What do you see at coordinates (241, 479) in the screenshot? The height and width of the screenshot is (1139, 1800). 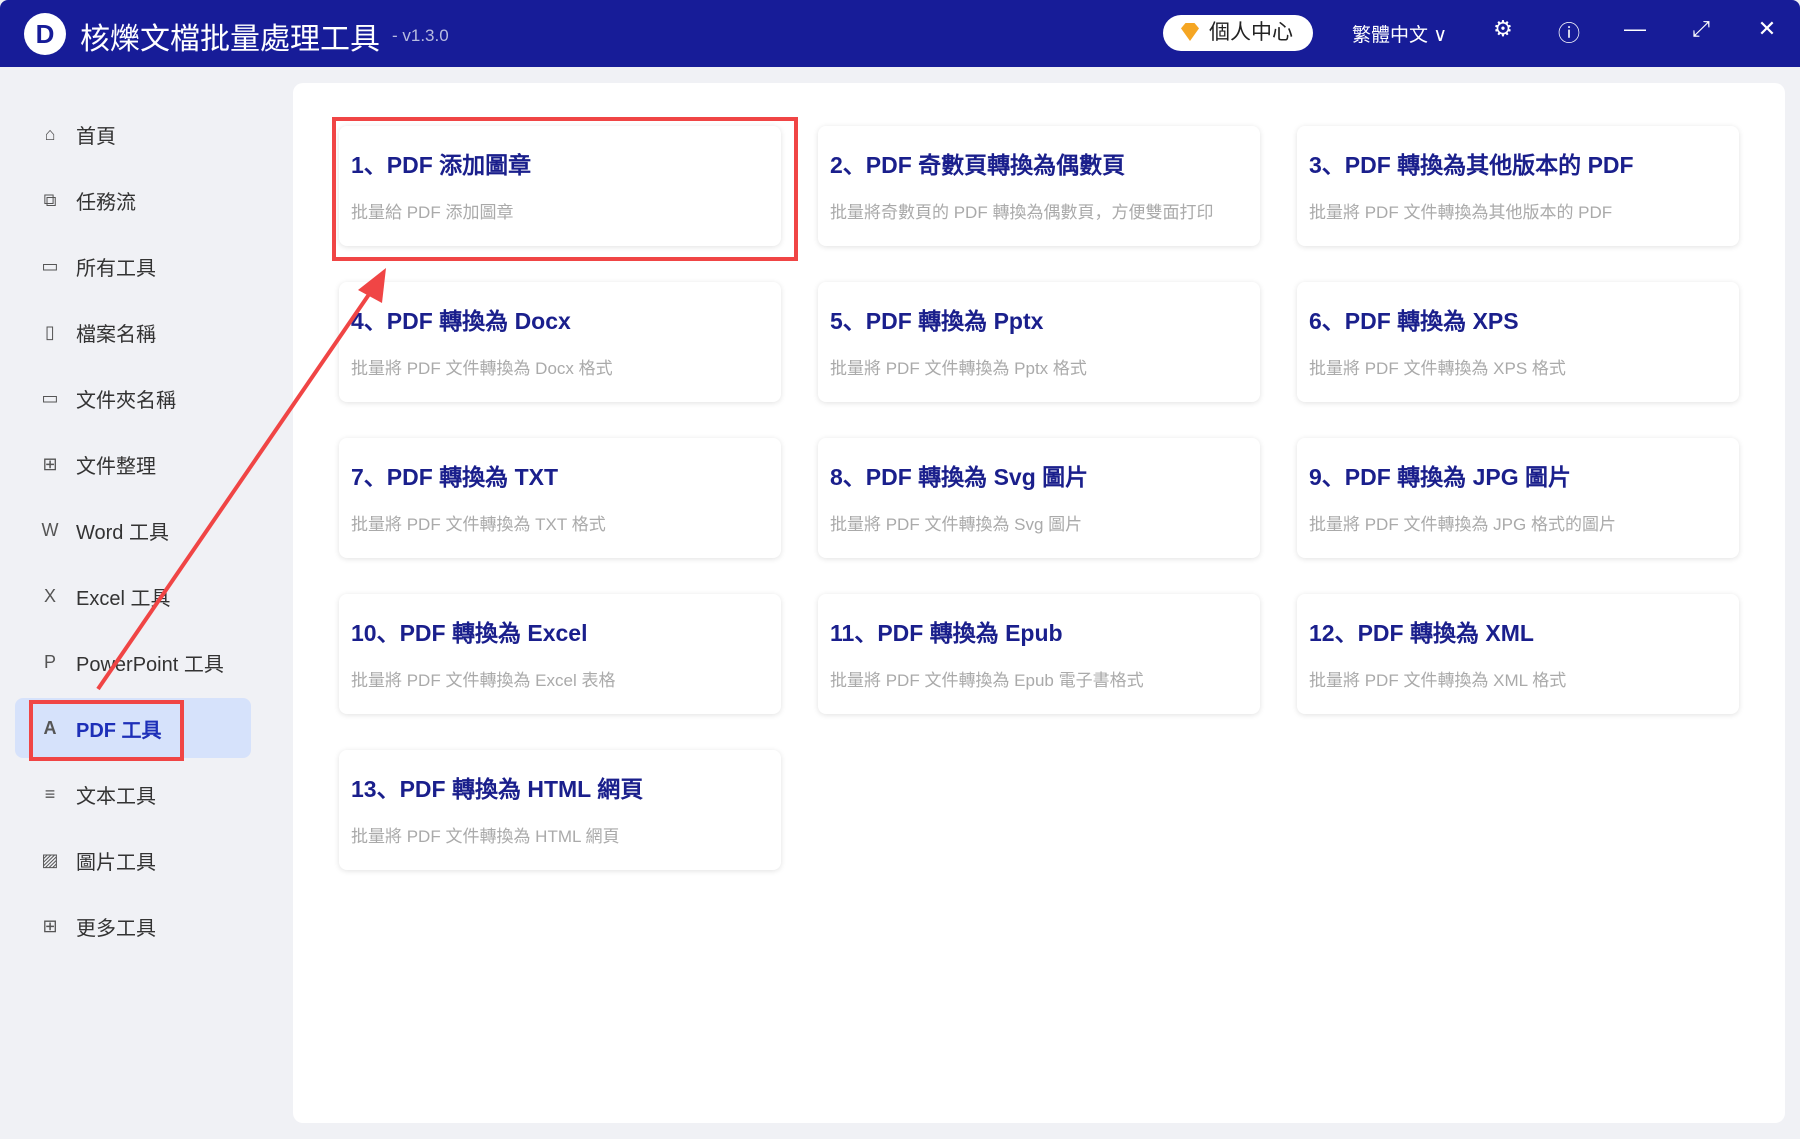 I see `annotation-arrow` at bounding box center [241, 479].